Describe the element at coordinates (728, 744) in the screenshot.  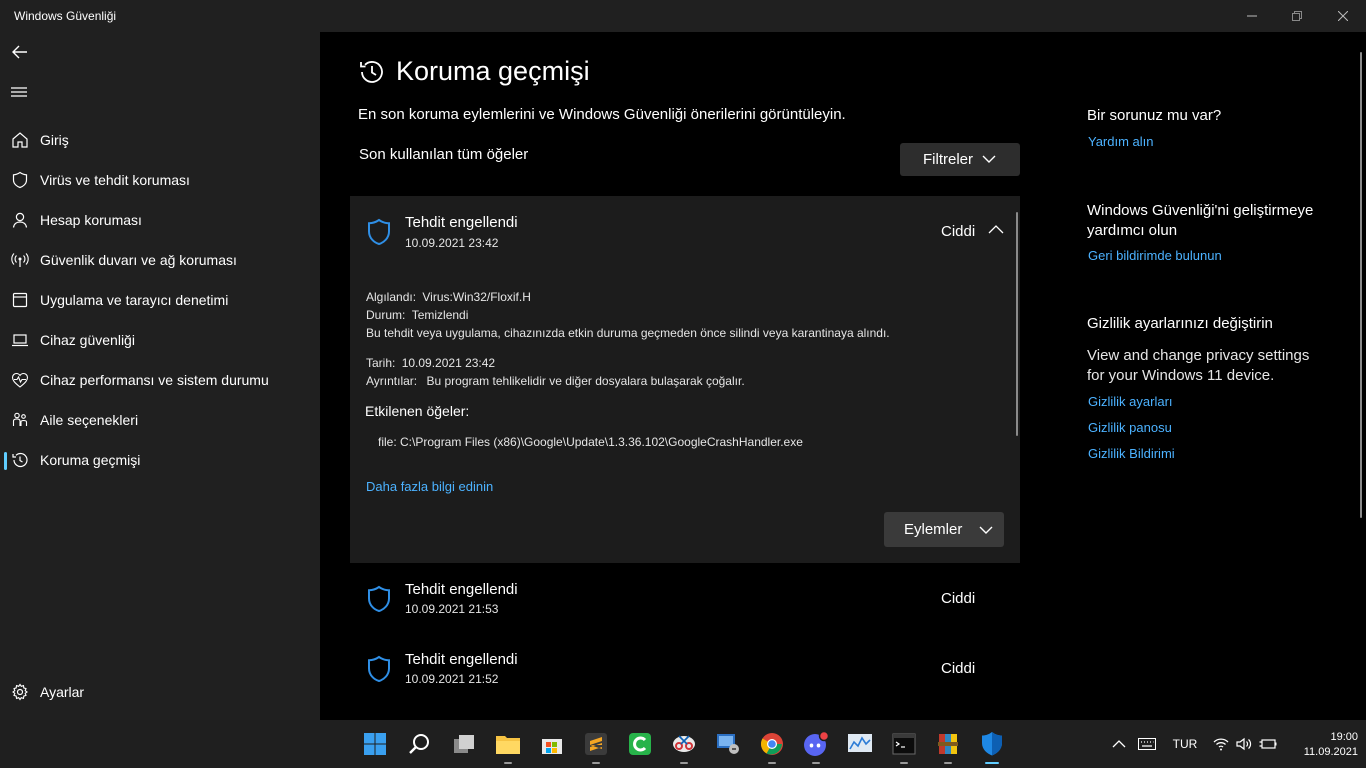
I see `taskbar-remote-desktop` at that location.